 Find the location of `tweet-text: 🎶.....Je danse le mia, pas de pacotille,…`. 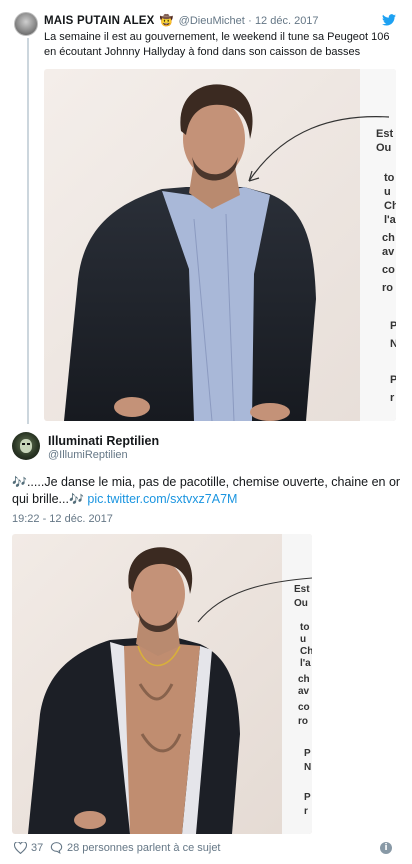

tweet-text: 🎶.....Je danse le mia, pas de pacotille,… is located at coordinates (207, 491).